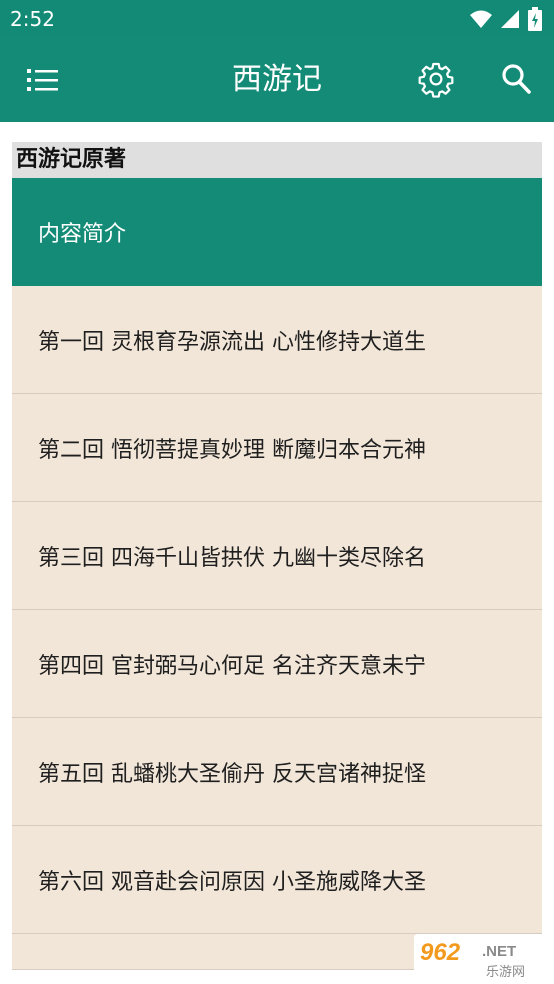 The width and height of the screenshot is (554, 984). Describe the element at coordinates (82, 234) in the screenshot. I see `list-item-label: 内容简介` at that location.